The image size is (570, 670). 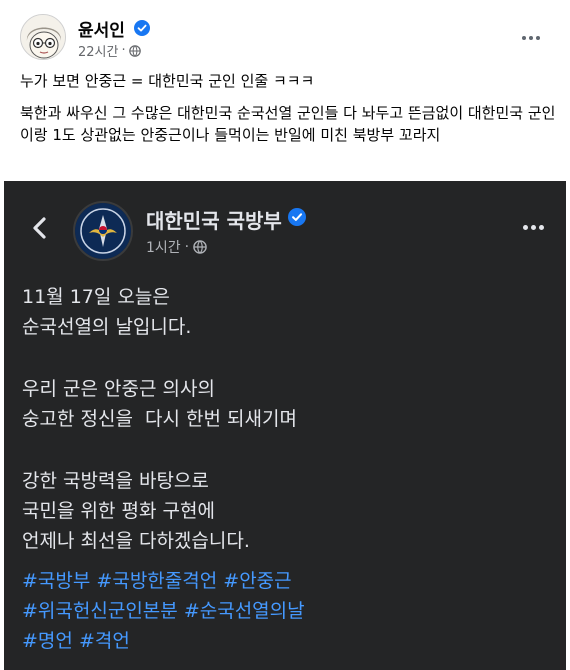 I want to click on text-line: 우리 군은 안중근 의사의, so click(x=118, y=389).